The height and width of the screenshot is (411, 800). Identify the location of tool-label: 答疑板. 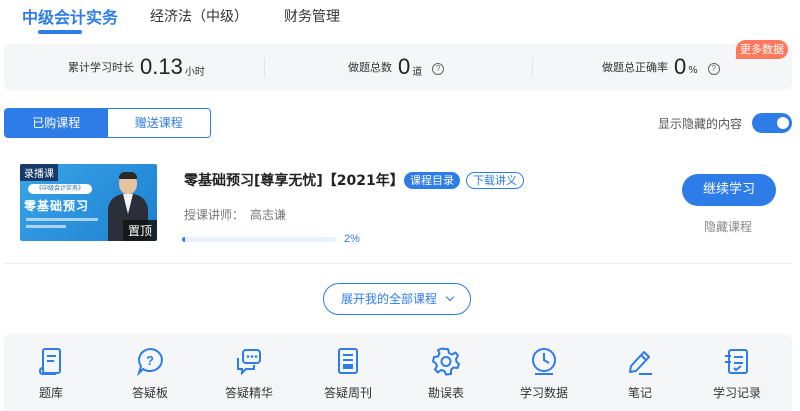
(149, 393).